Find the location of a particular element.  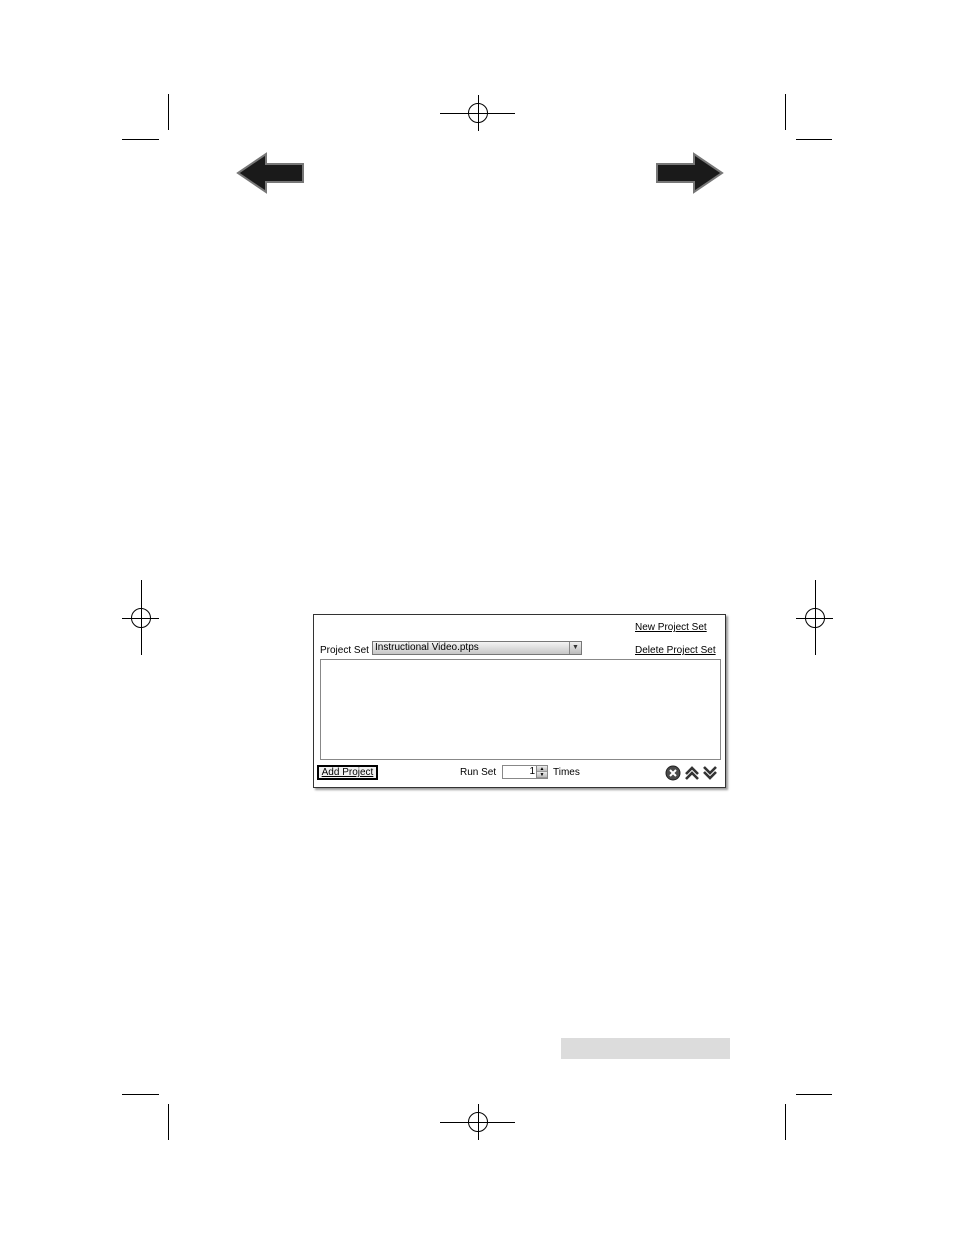

forward-arrow-icon is located at coordinates (689, 173).